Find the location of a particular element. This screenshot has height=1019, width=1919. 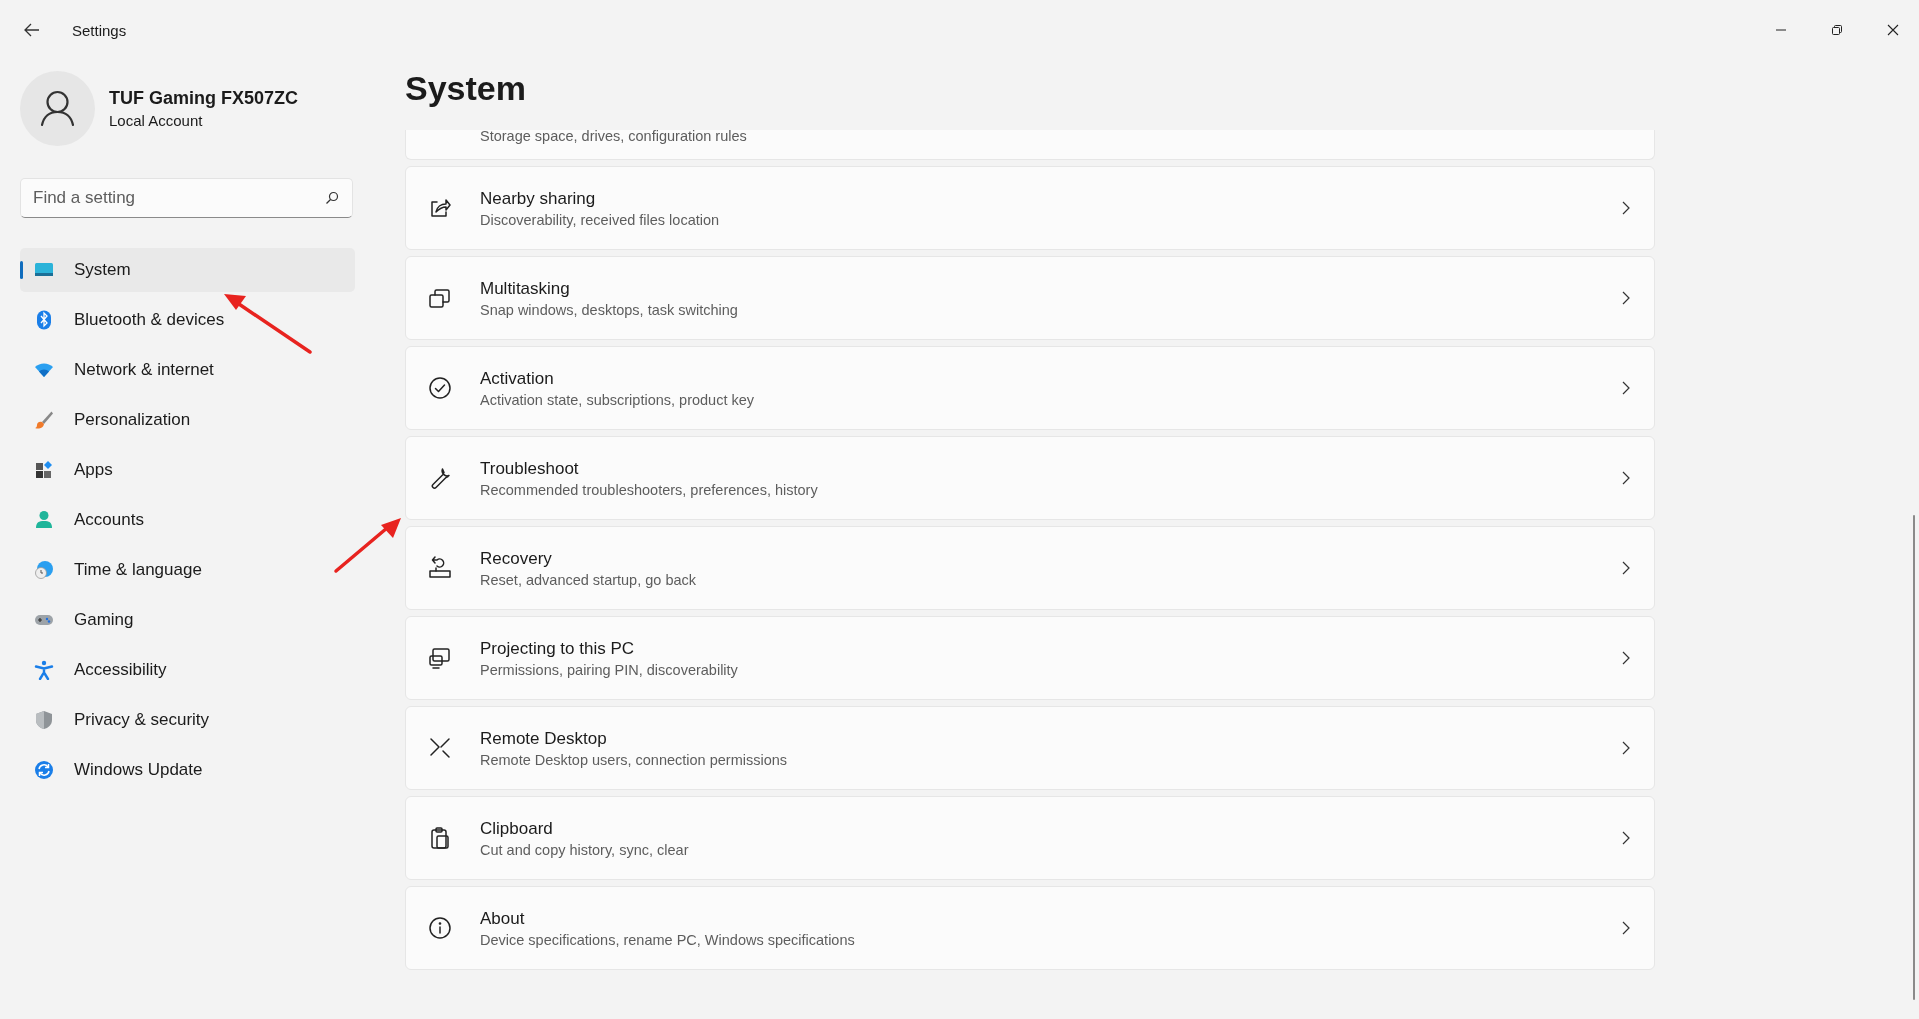

person-icon is located at coordinates (44, 520).